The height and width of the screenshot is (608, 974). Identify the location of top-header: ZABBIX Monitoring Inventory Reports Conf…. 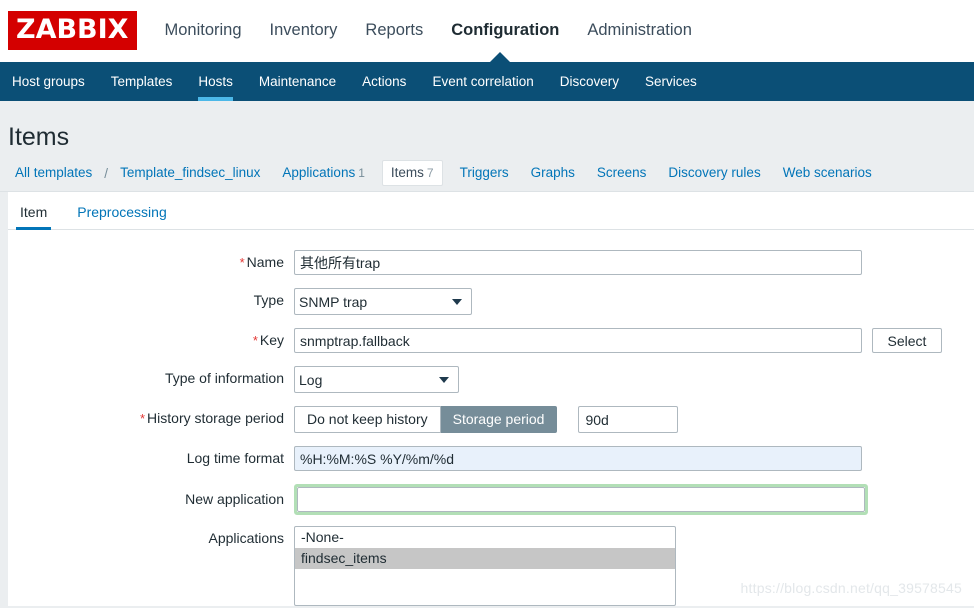
(487, 31).